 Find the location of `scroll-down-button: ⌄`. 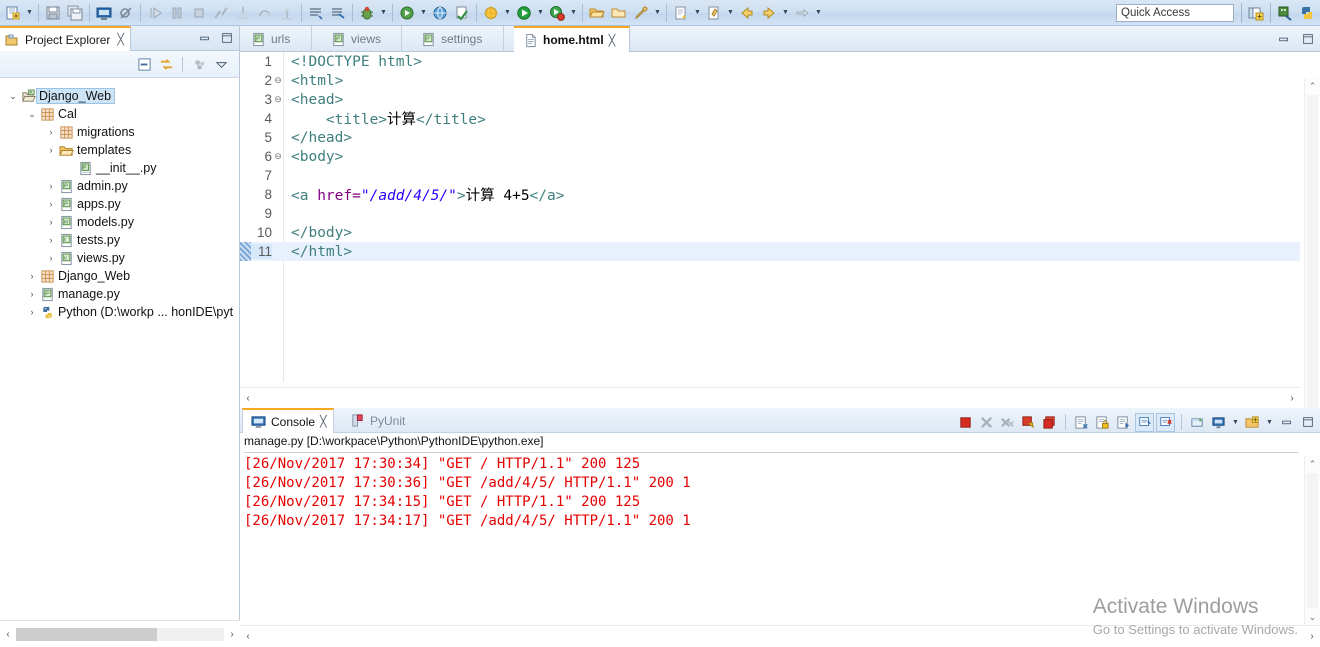

scroll-down-button: ⌄ is located at coordinates (1313, 617).